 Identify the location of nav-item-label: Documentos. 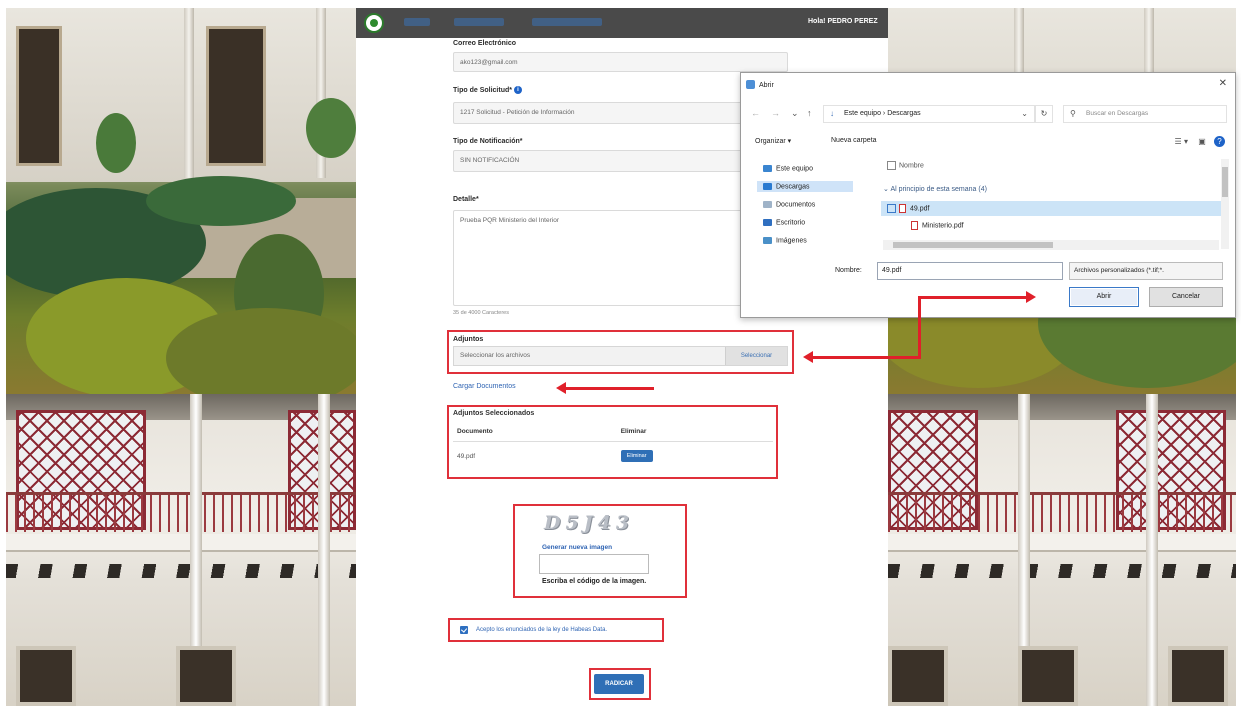
(796, 205).